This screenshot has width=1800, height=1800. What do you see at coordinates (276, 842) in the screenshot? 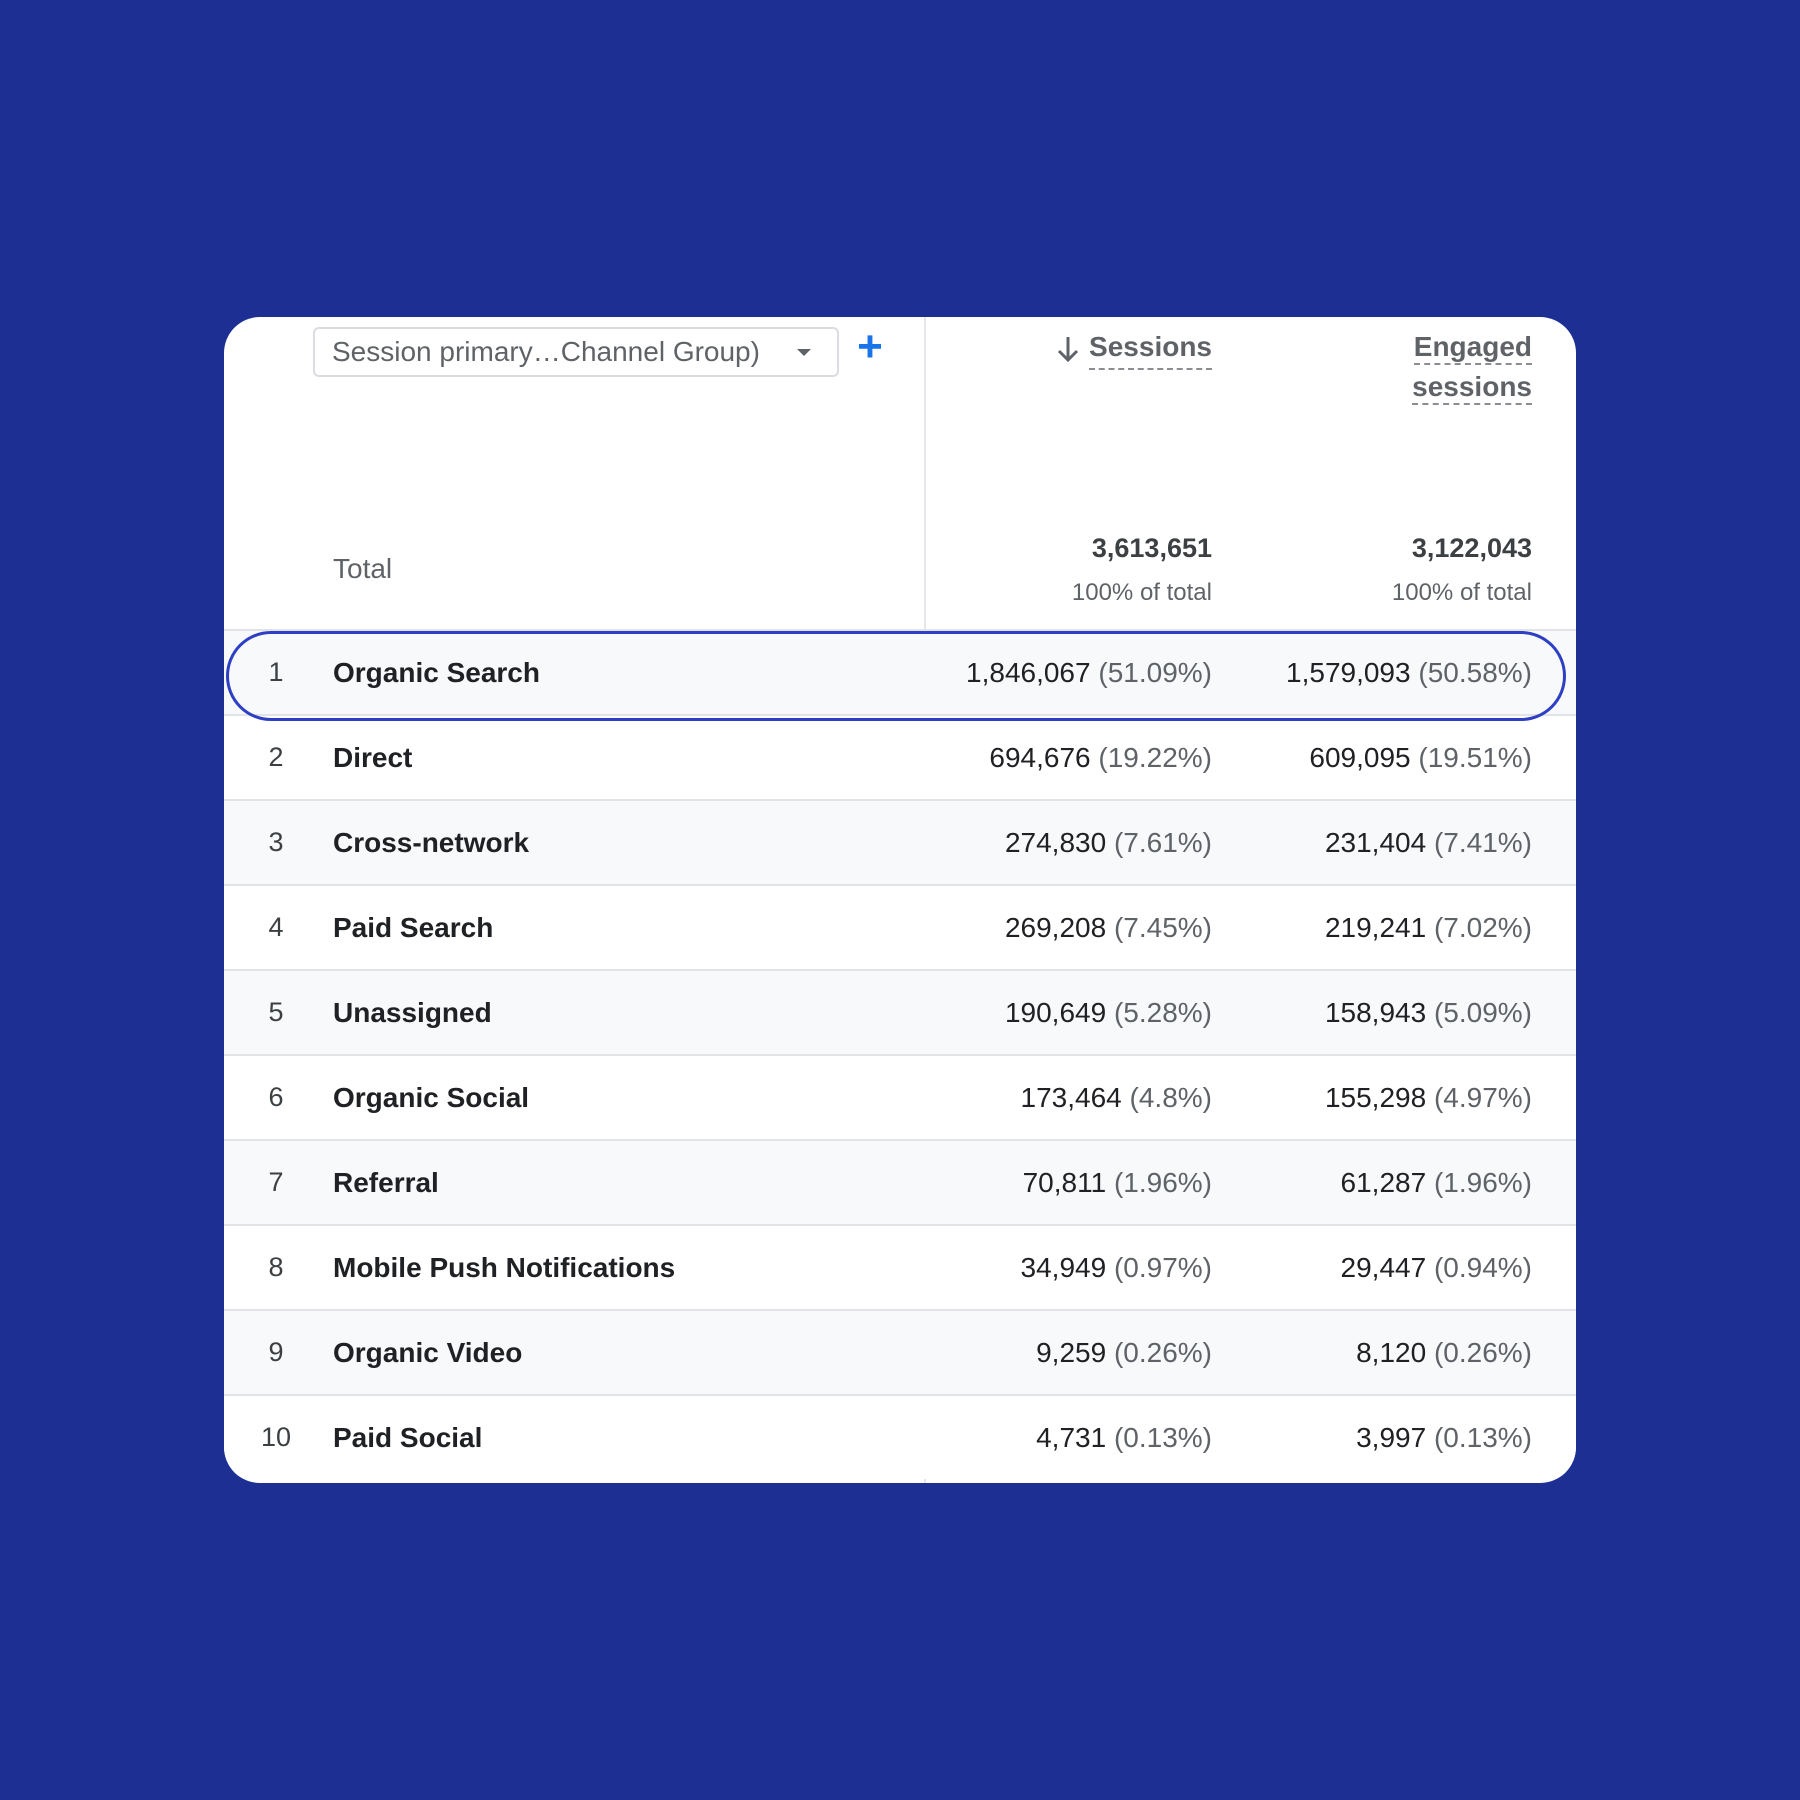
I see `row-index: 3` at bounding box center [276, 842].